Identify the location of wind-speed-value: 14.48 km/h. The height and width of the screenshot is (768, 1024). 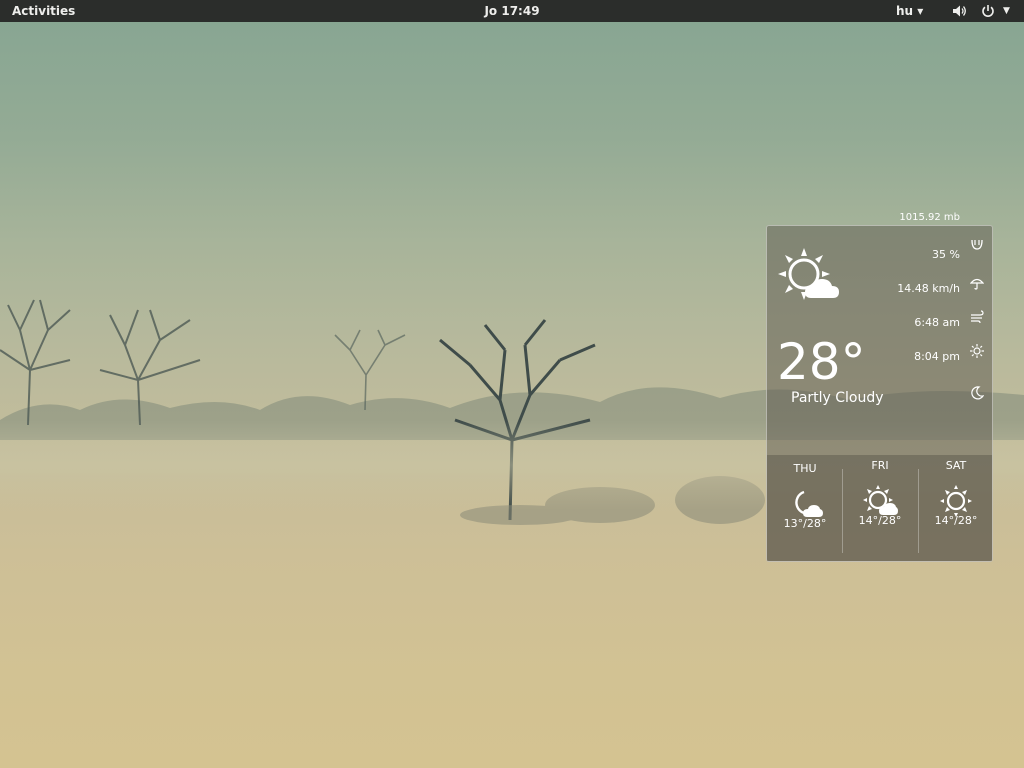
(928, 288).